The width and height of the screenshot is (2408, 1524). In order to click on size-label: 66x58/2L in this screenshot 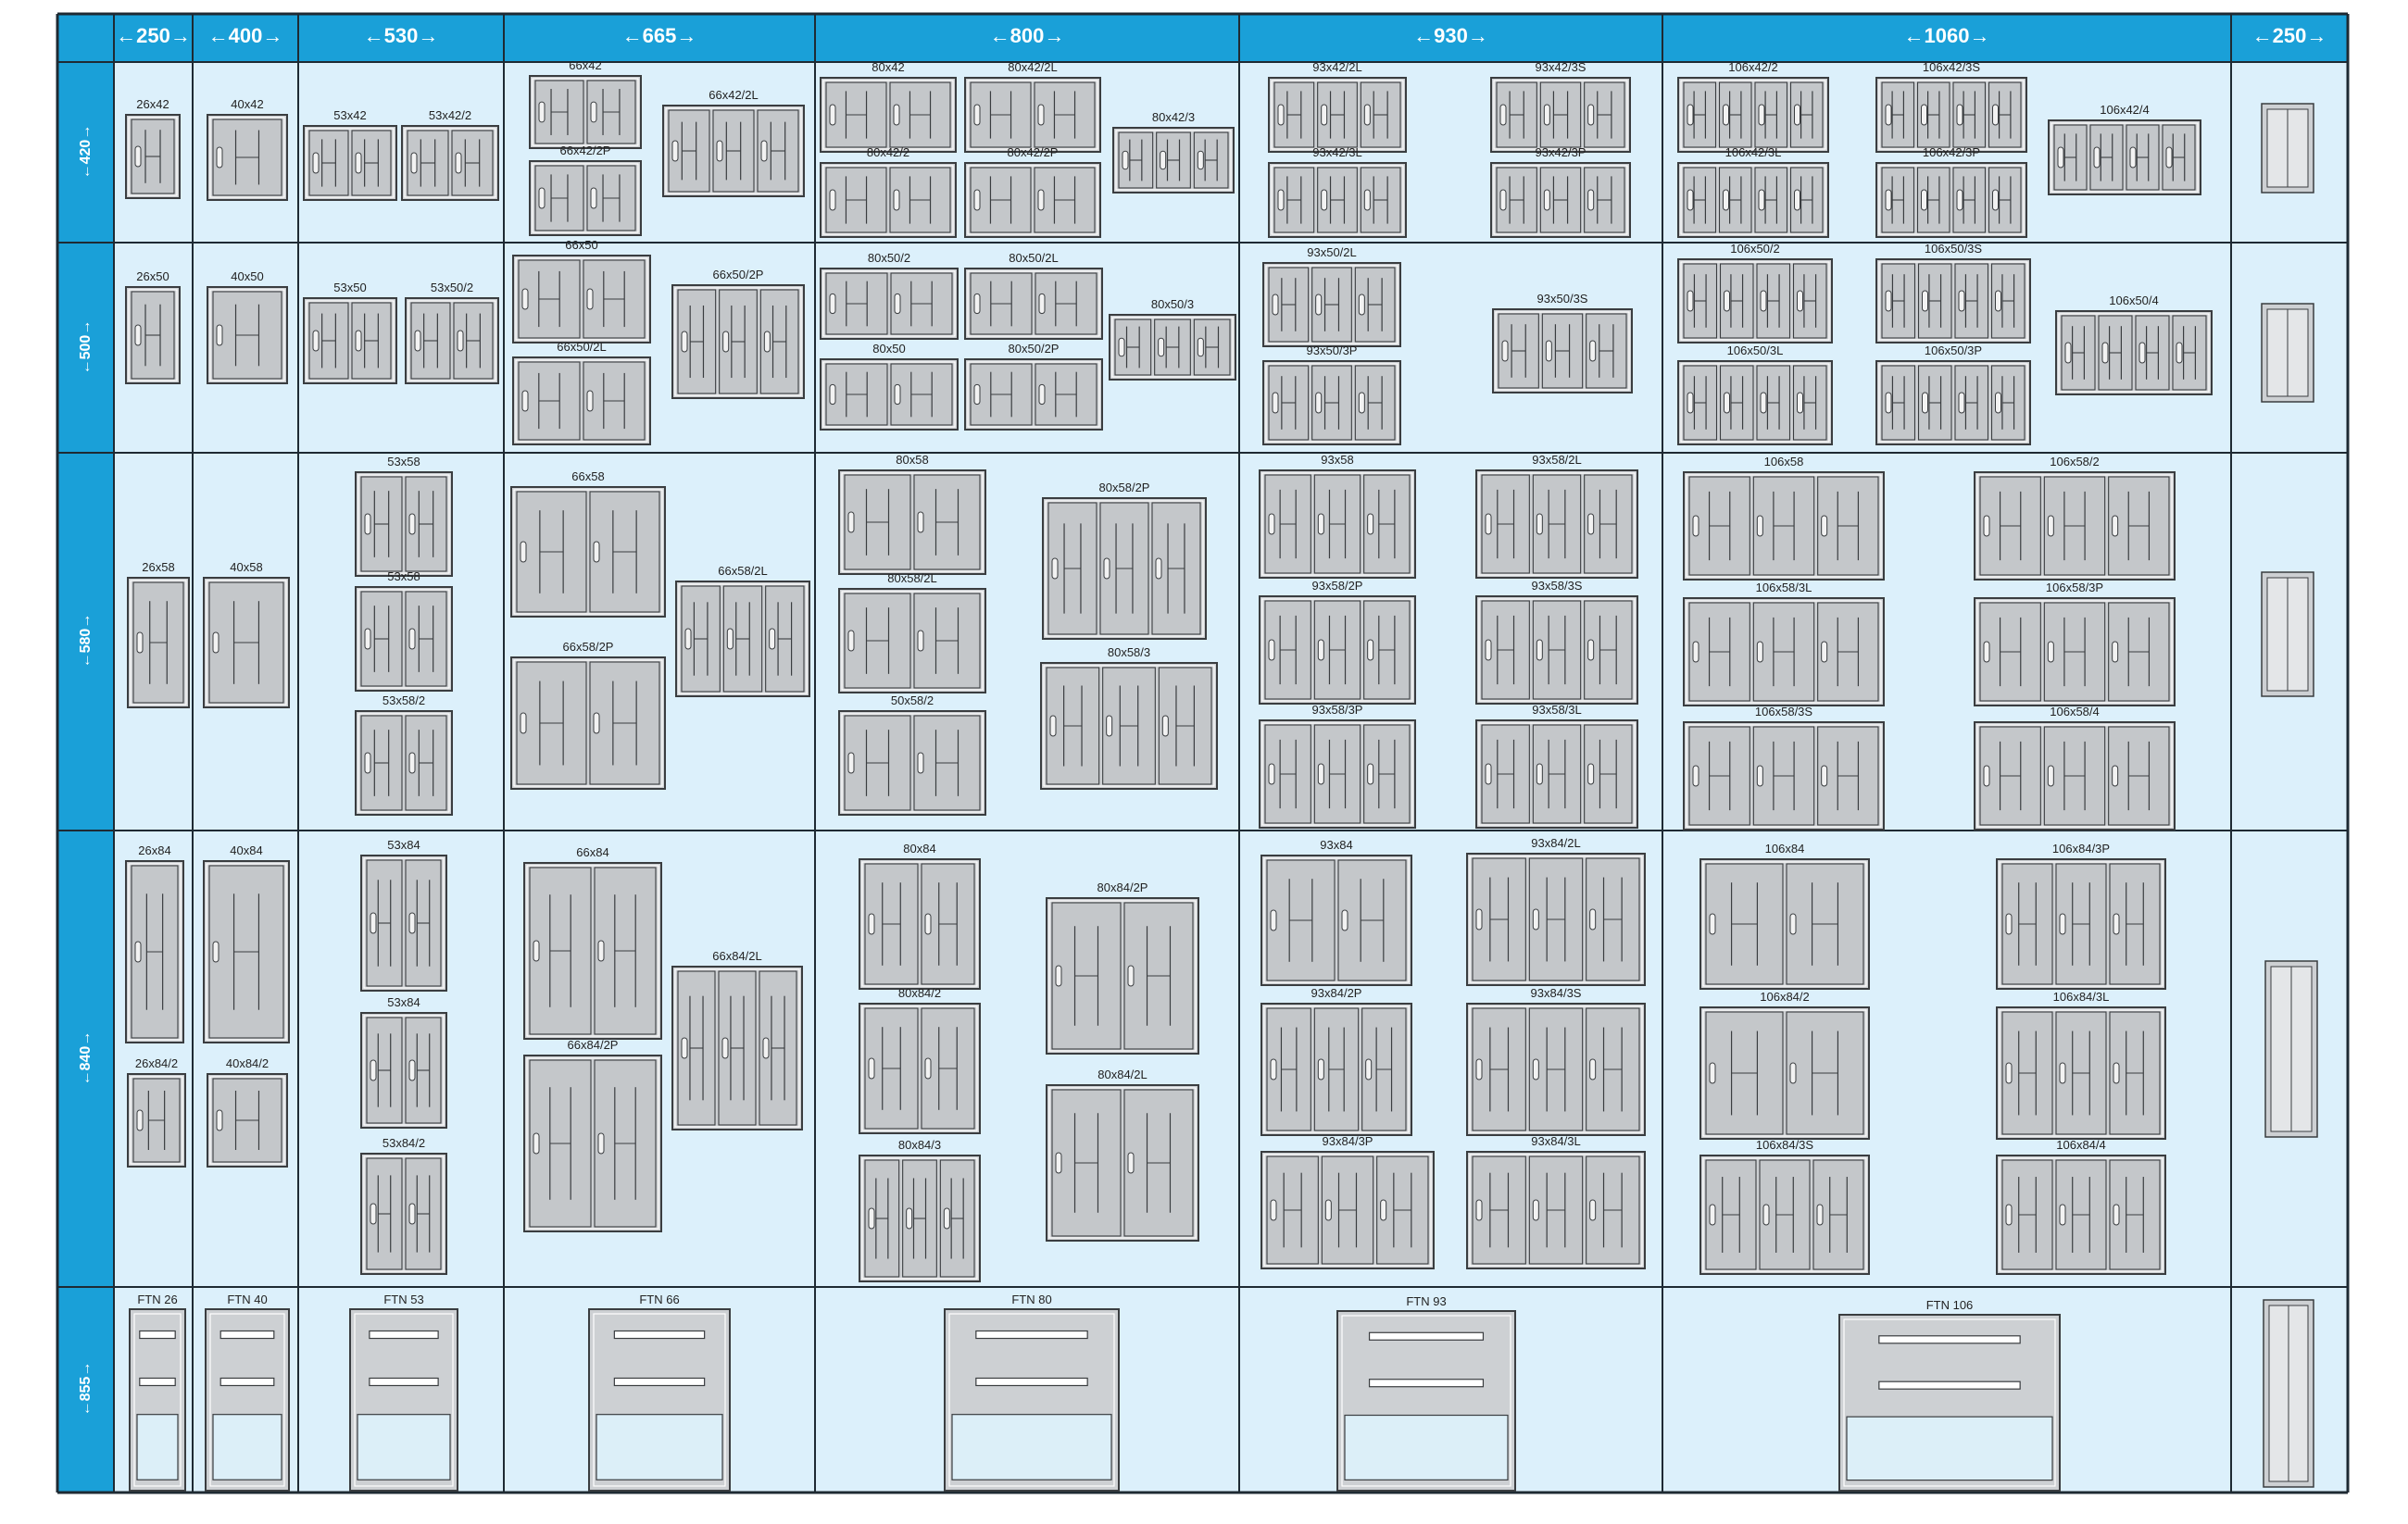, I will do `click(743, 571)`.